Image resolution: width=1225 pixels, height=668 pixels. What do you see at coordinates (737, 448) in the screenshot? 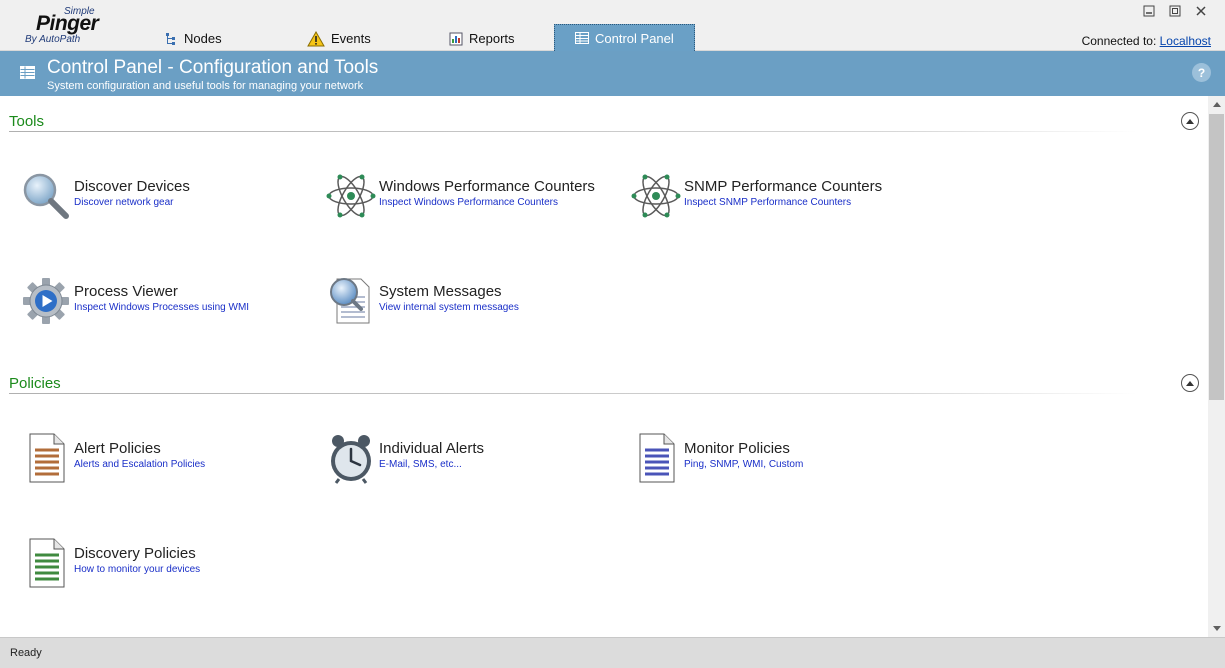
I see `tool-name: Monitor Policies` at bounding box center [737, 448].